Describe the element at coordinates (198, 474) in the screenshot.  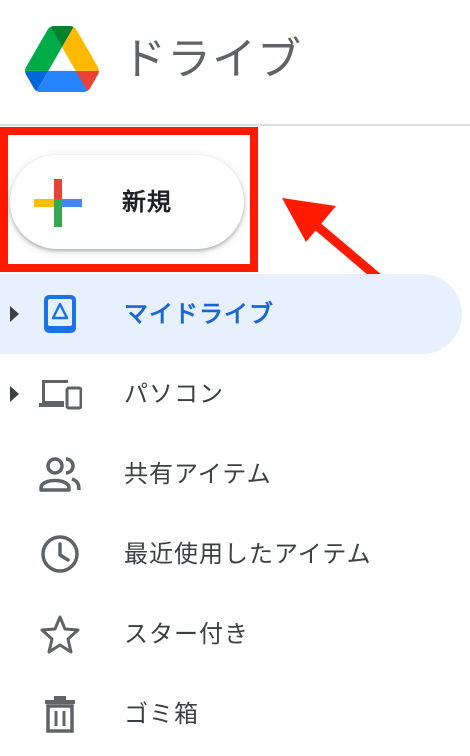
I see `sidebar-item-label: 共有アイテム` at that location.